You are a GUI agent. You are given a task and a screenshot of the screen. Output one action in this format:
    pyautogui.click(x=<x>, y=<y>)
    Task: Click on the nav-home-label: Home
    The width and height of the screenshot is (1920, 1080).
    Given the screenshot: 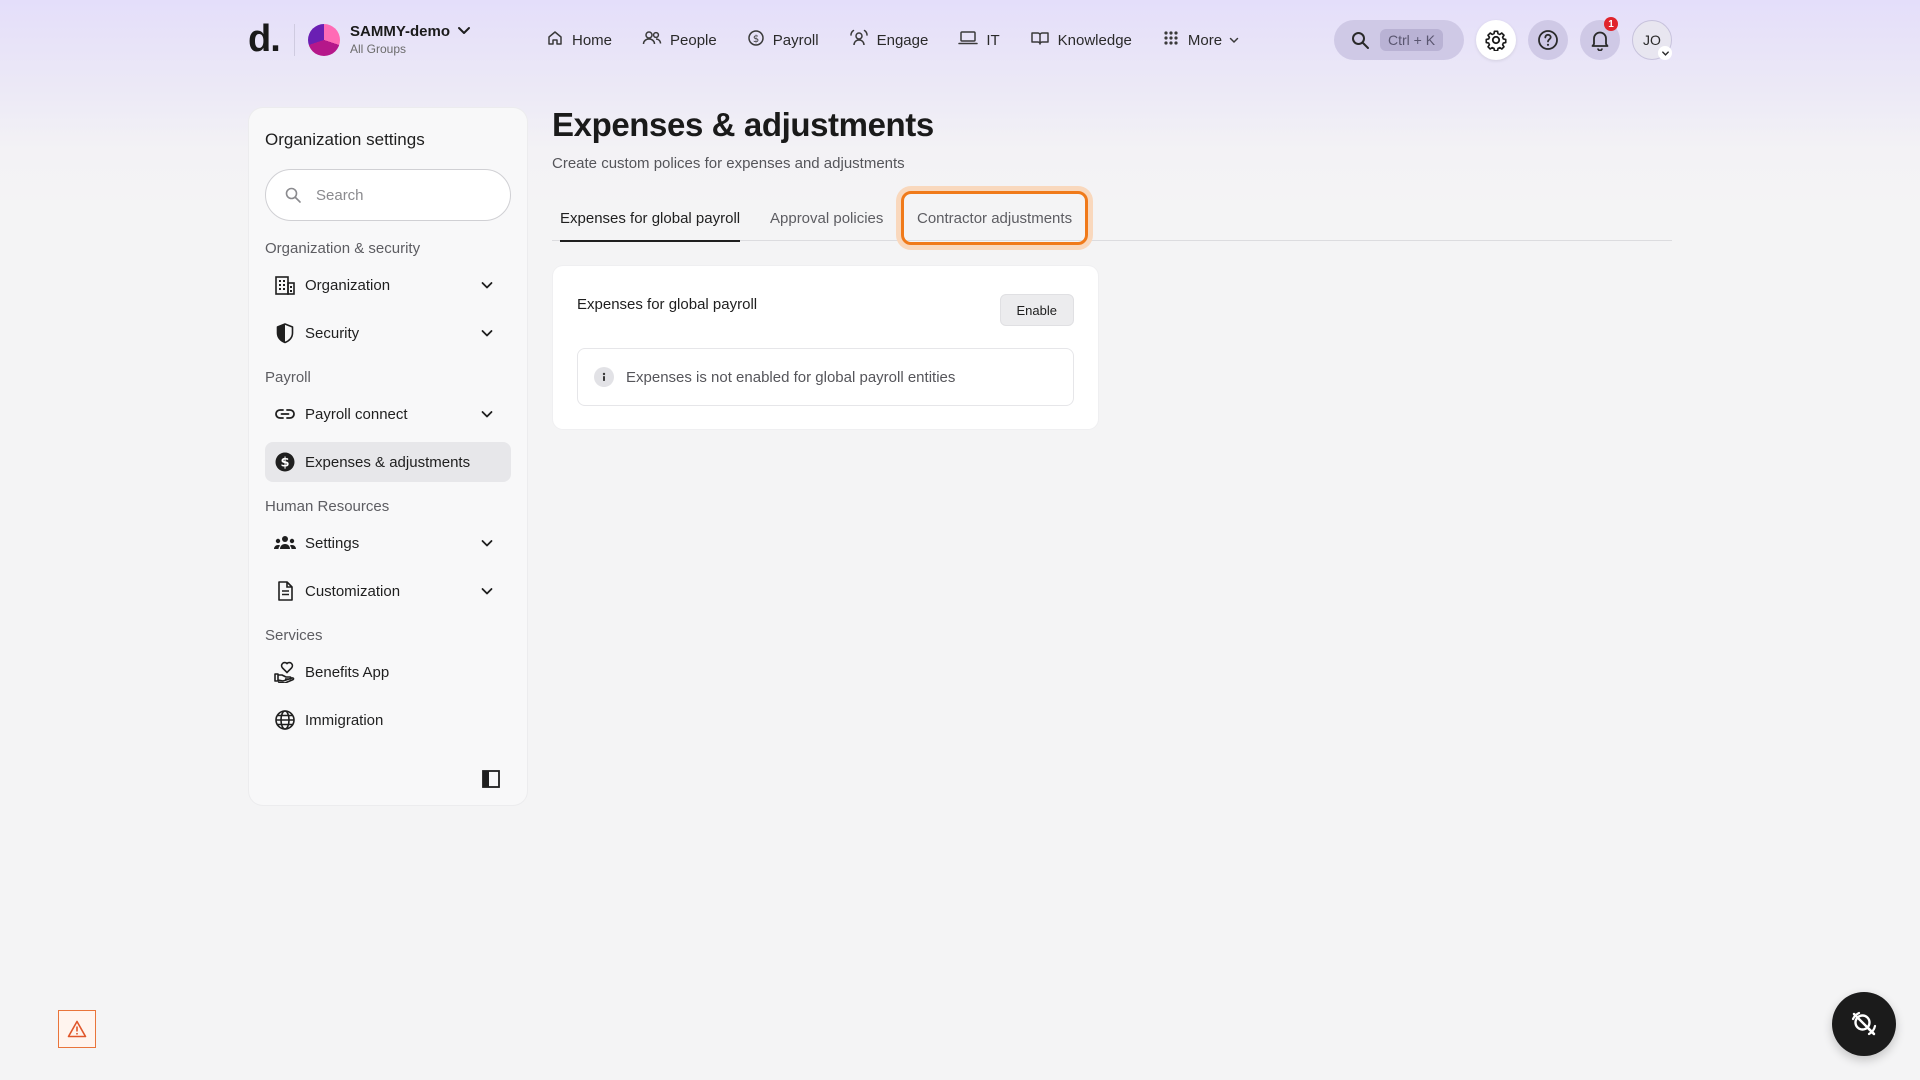 What is the action you would take?
    pyautogui.click(x=592, y=40)
    